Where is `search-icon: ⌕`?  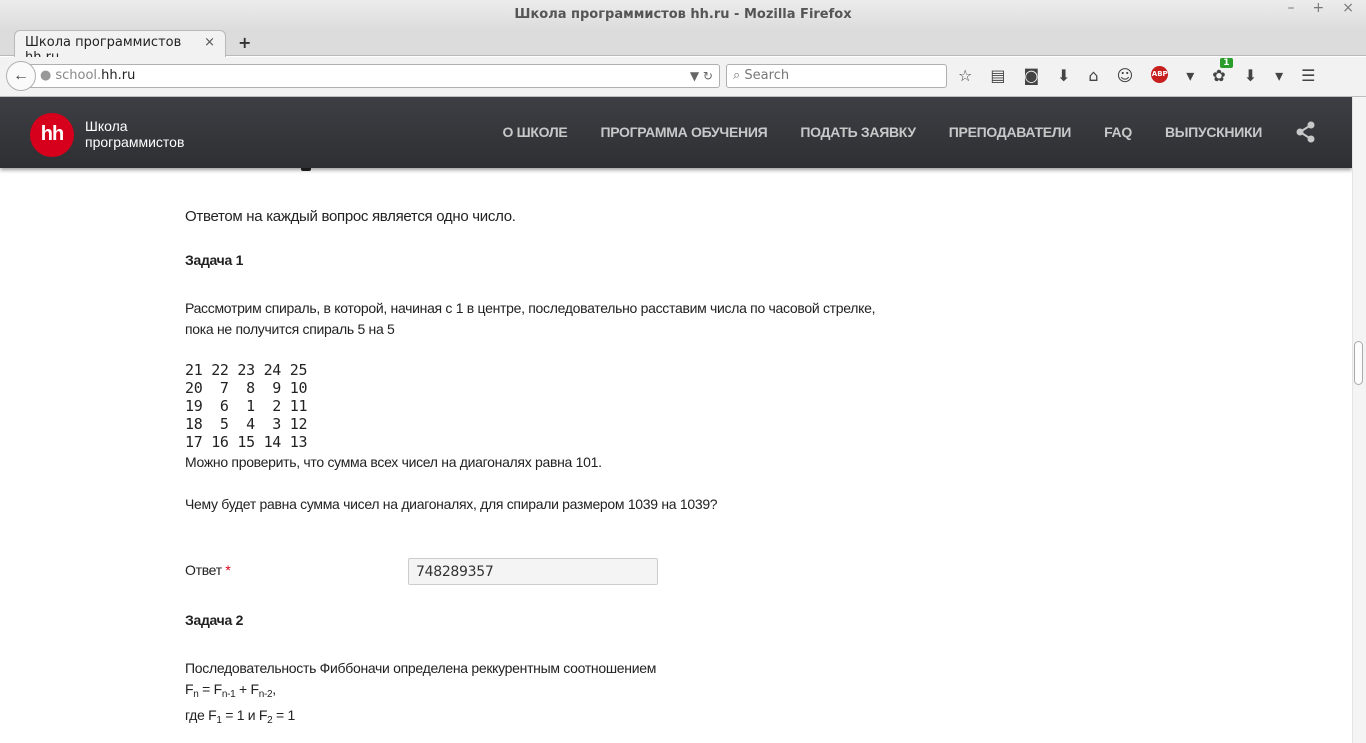
search-icon: ⌕ is located at coordinates (737, 75).